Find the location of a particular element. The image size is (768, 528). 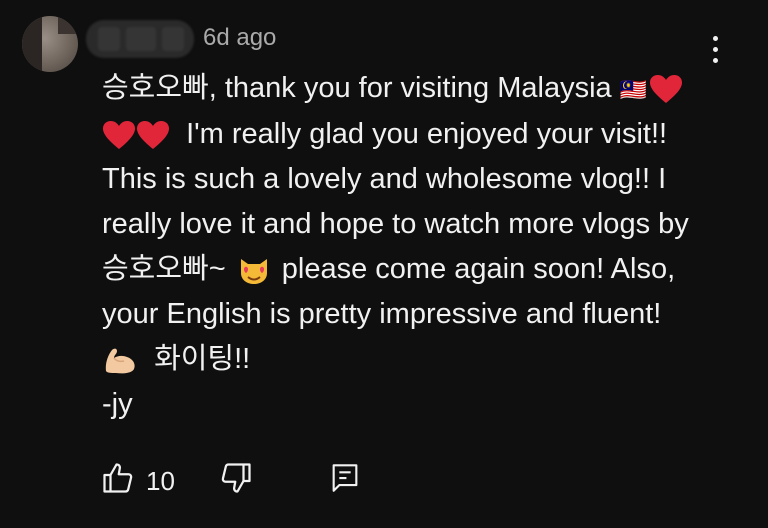

reply-icon is located at coordinates (345, 478).